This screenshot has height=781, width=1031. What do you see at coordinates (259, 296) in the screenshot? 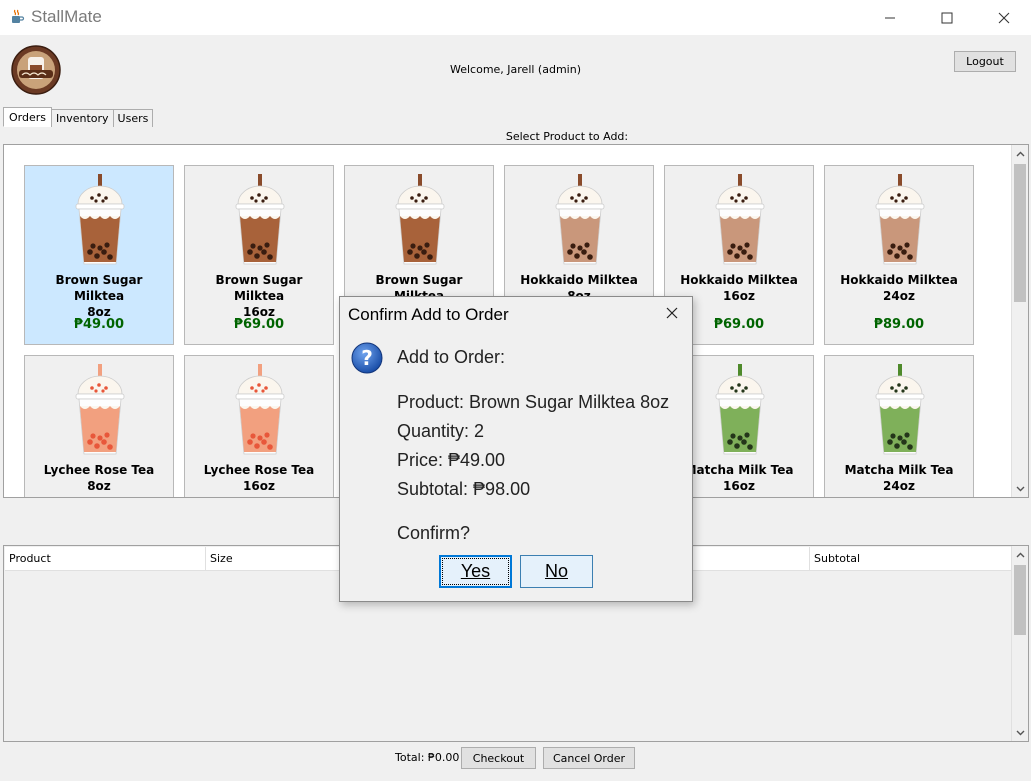
I see `product-name: Brown Sugar Milktea 16oz` at bounding box center [259, 296].